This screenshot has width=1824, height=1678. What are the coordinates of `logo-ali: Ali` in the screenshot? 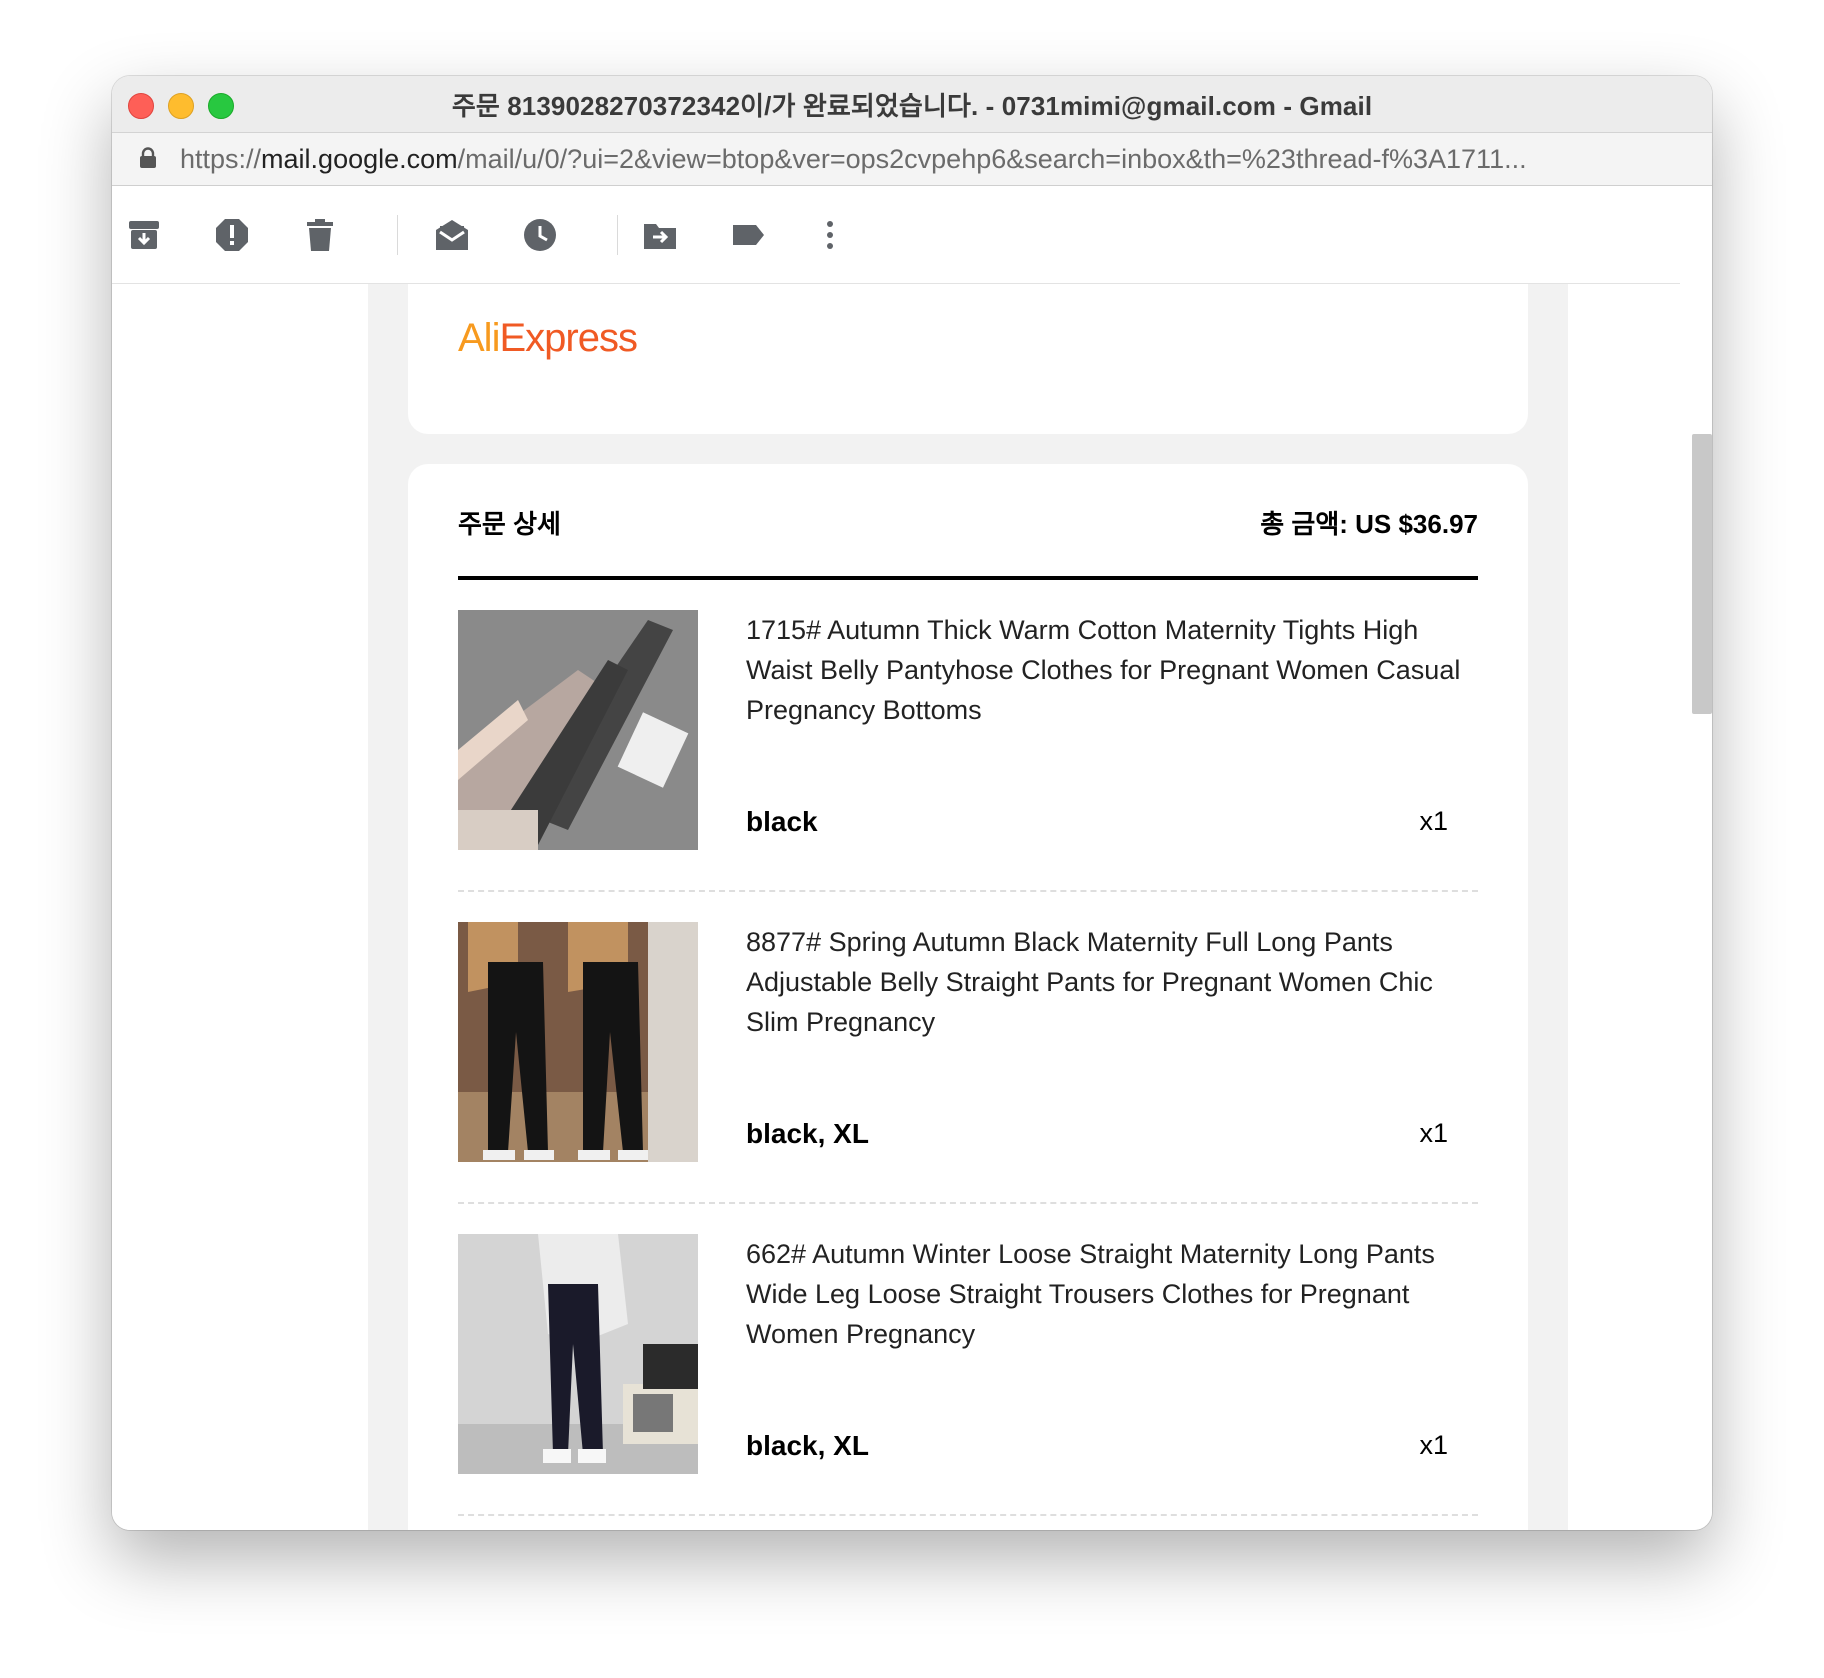 It's located at (479, 338).